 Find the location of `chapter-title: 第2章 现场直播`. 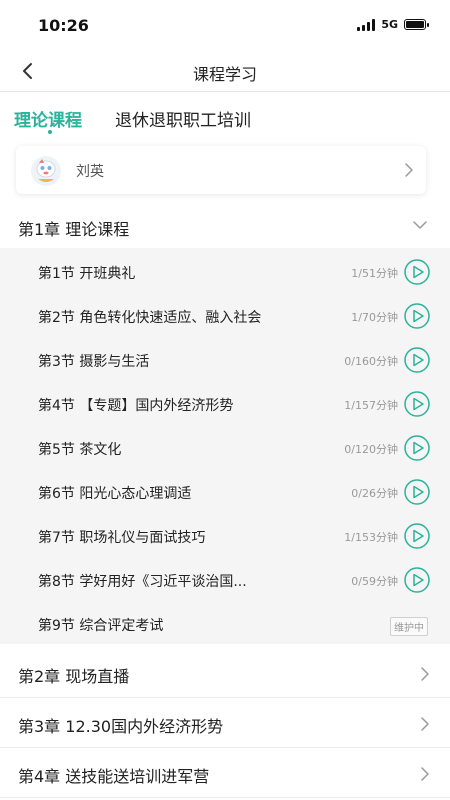

chapter-title: 第2章 现场直播 is located at coordinates (74, 676).